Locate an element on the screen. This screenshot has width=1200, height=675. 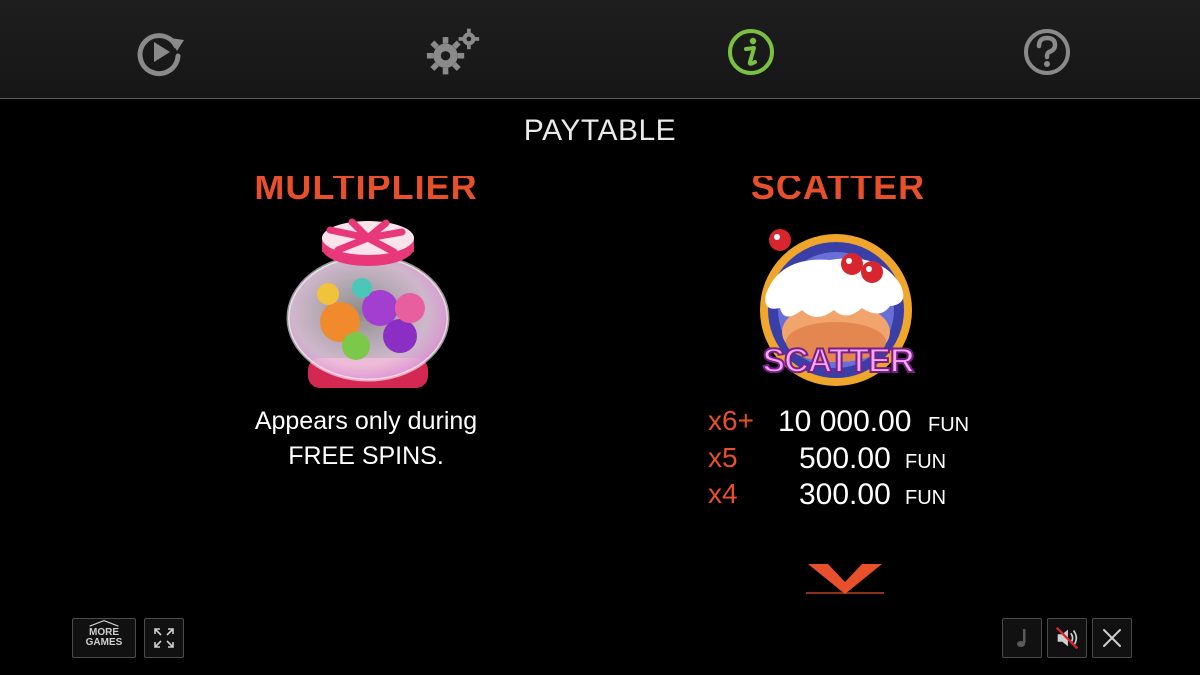
scatter-pay-row-3: x4 300.00 FUN is located at coordinates (858, 496).